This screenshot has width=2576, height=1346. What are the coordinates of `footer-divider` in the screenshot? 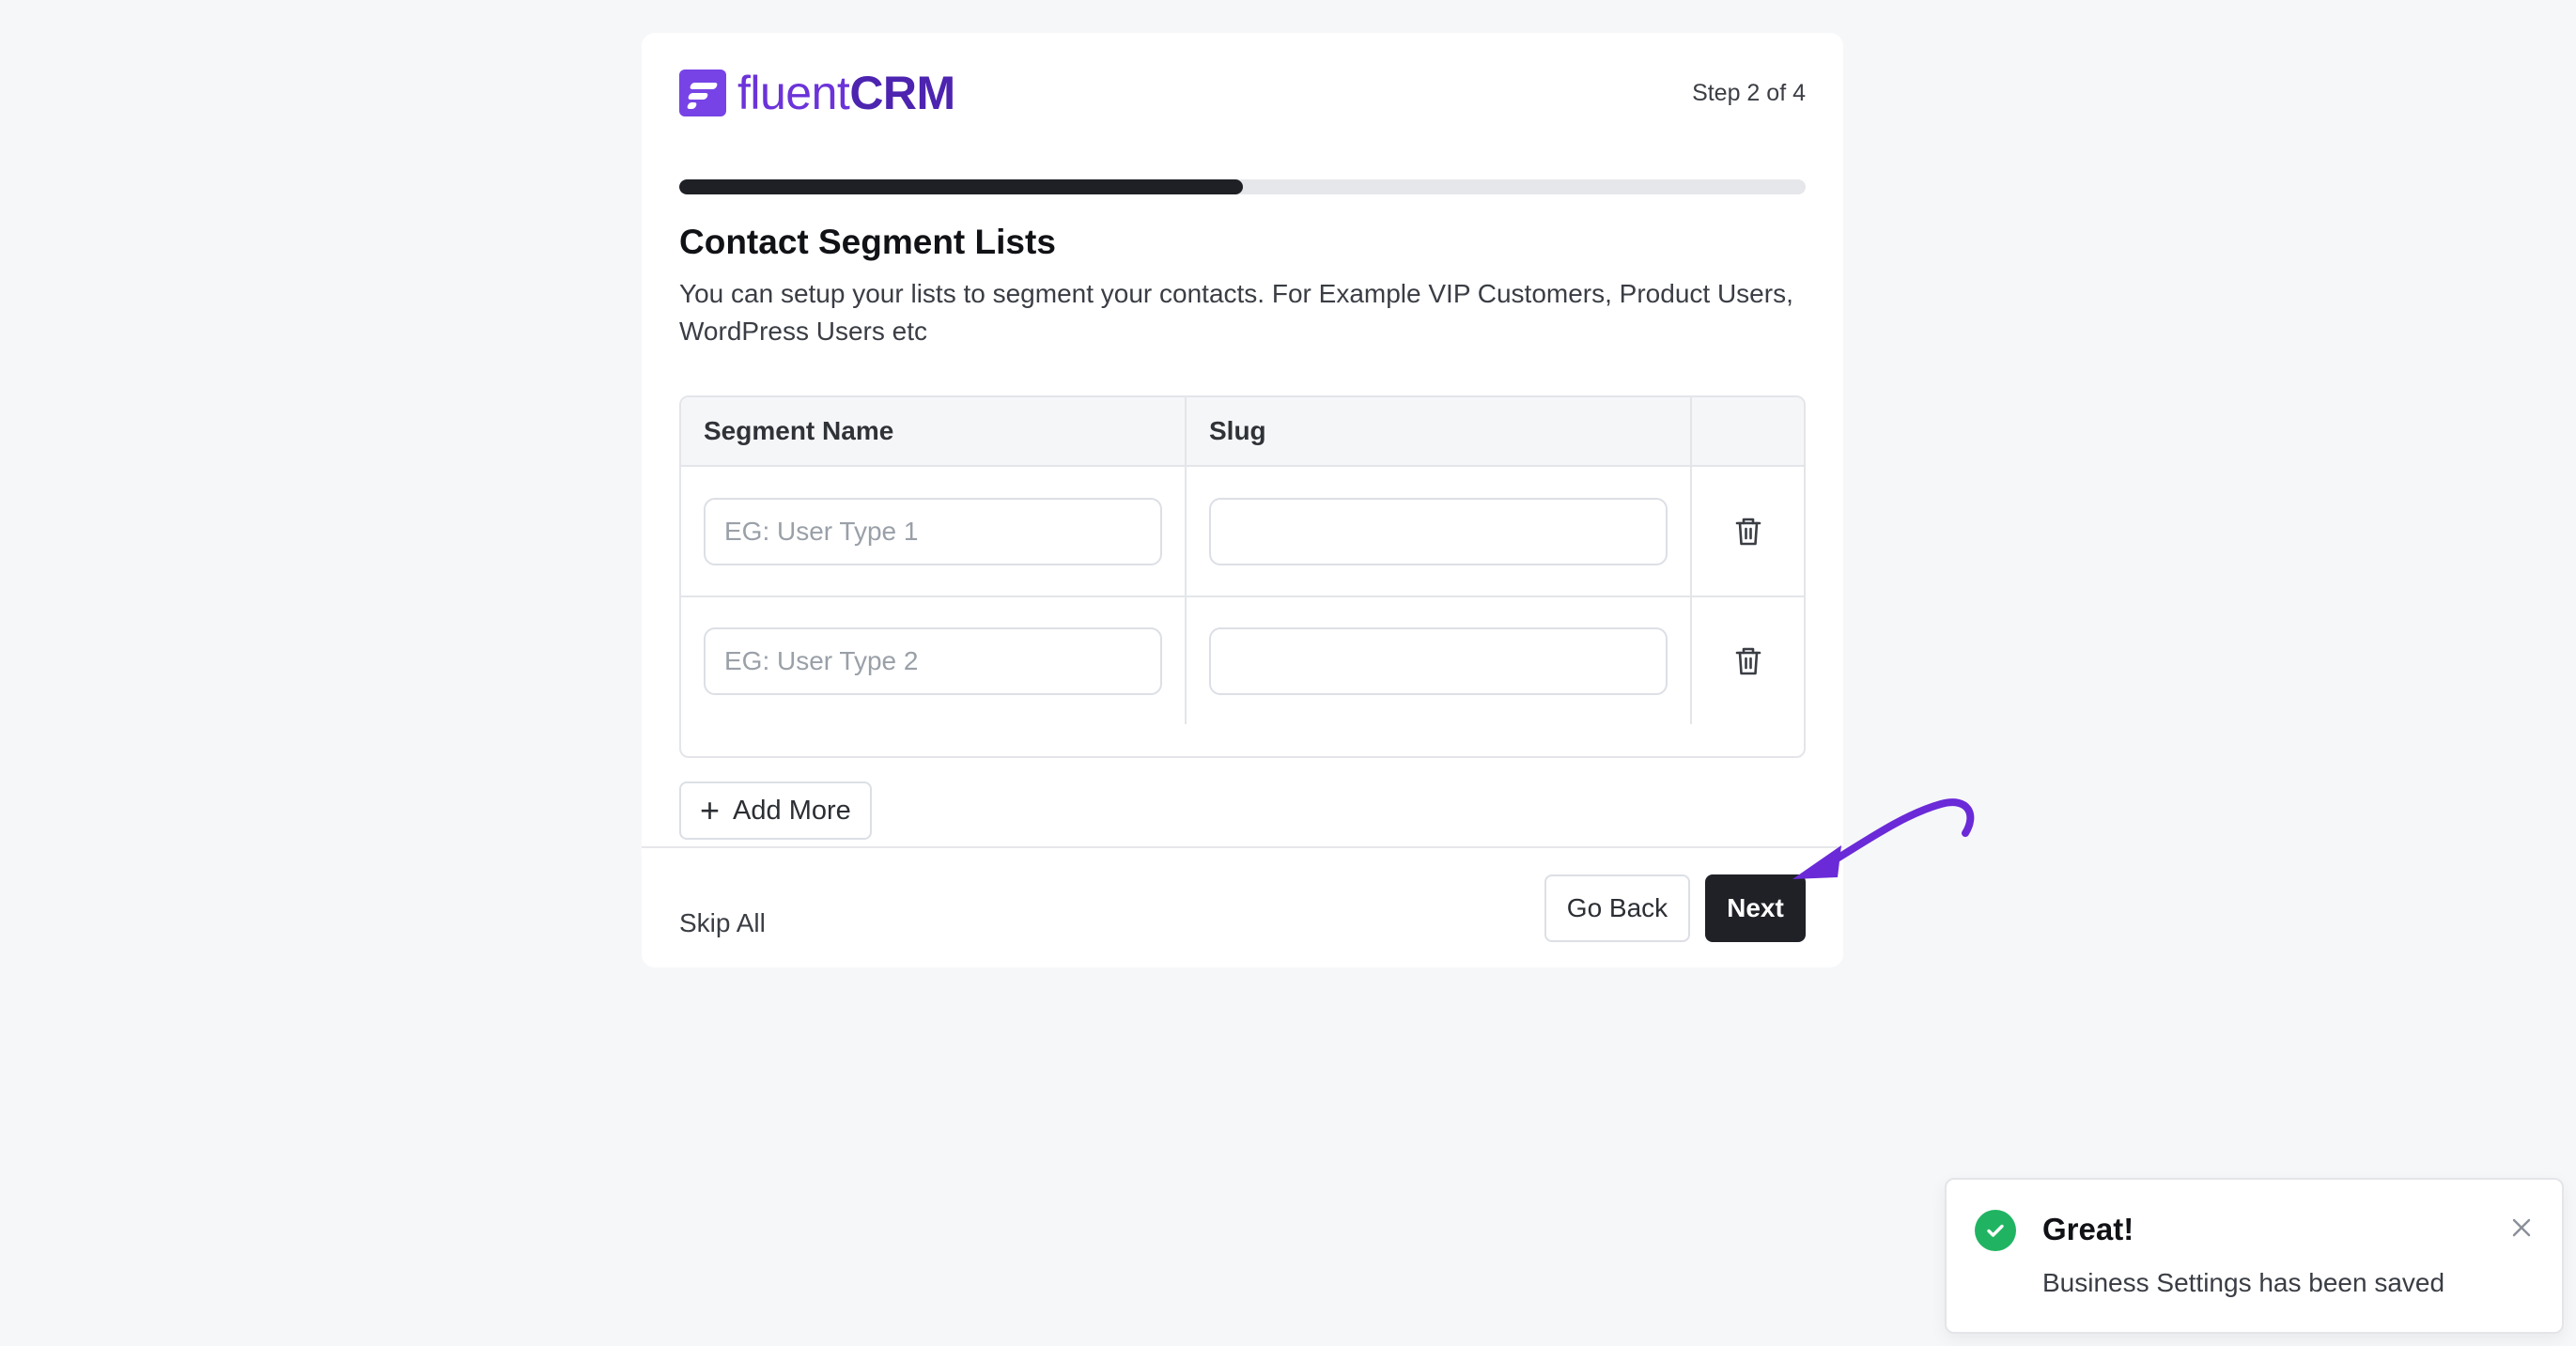 It's located at (1242, 847).